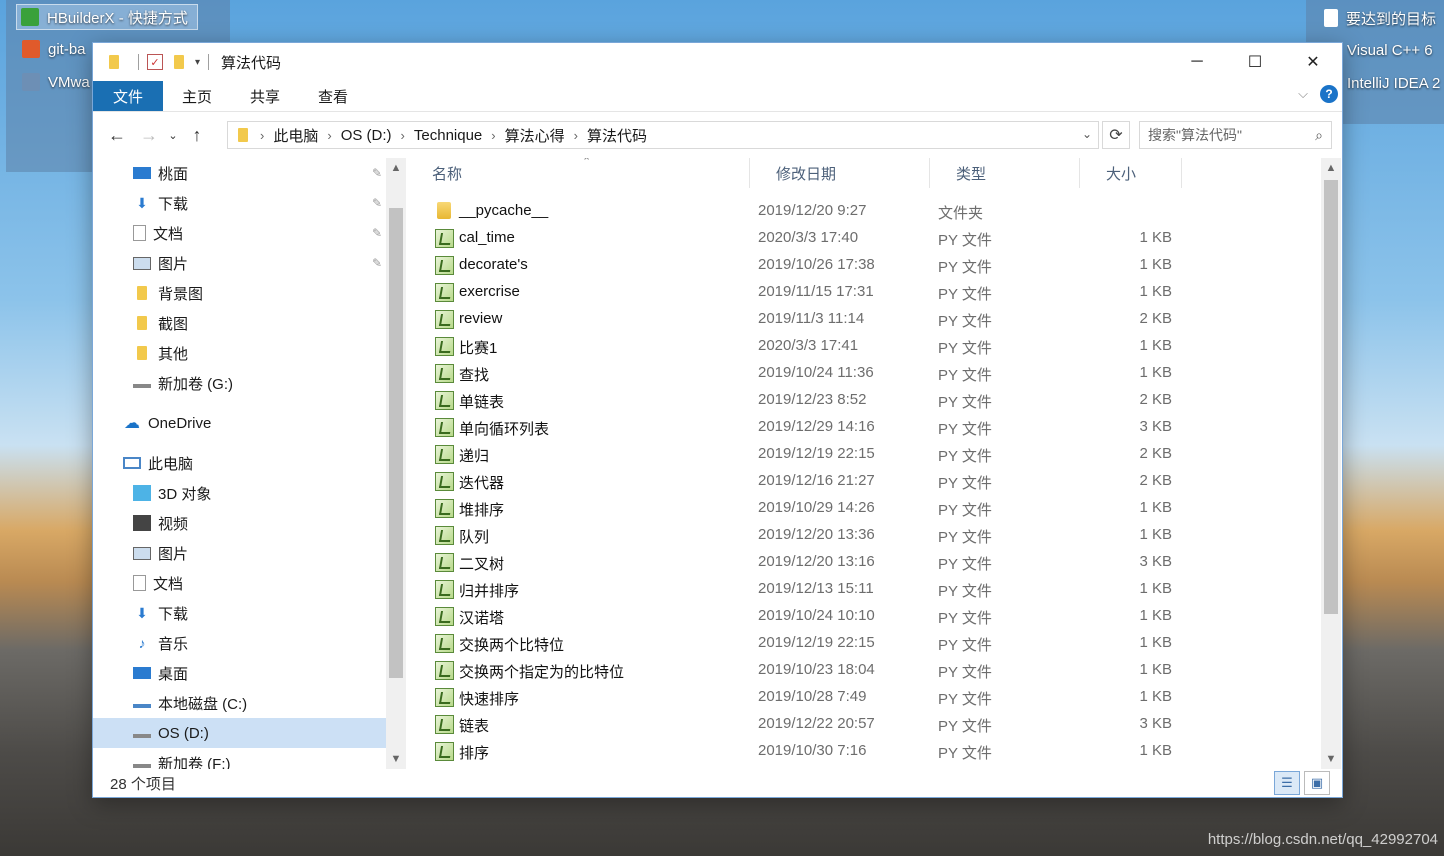  What do you see at coordinates (239, 673) in the screenshot?
I see `nav-item-desktop: 桌面` at bounding box center [239, 673].